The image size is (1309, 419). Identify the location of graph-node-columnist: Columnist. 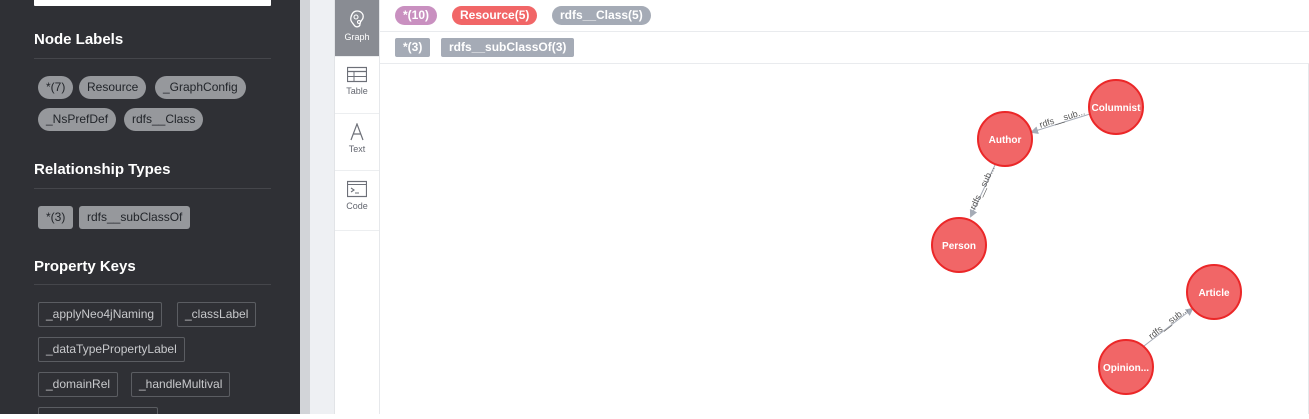
(1116, 107).